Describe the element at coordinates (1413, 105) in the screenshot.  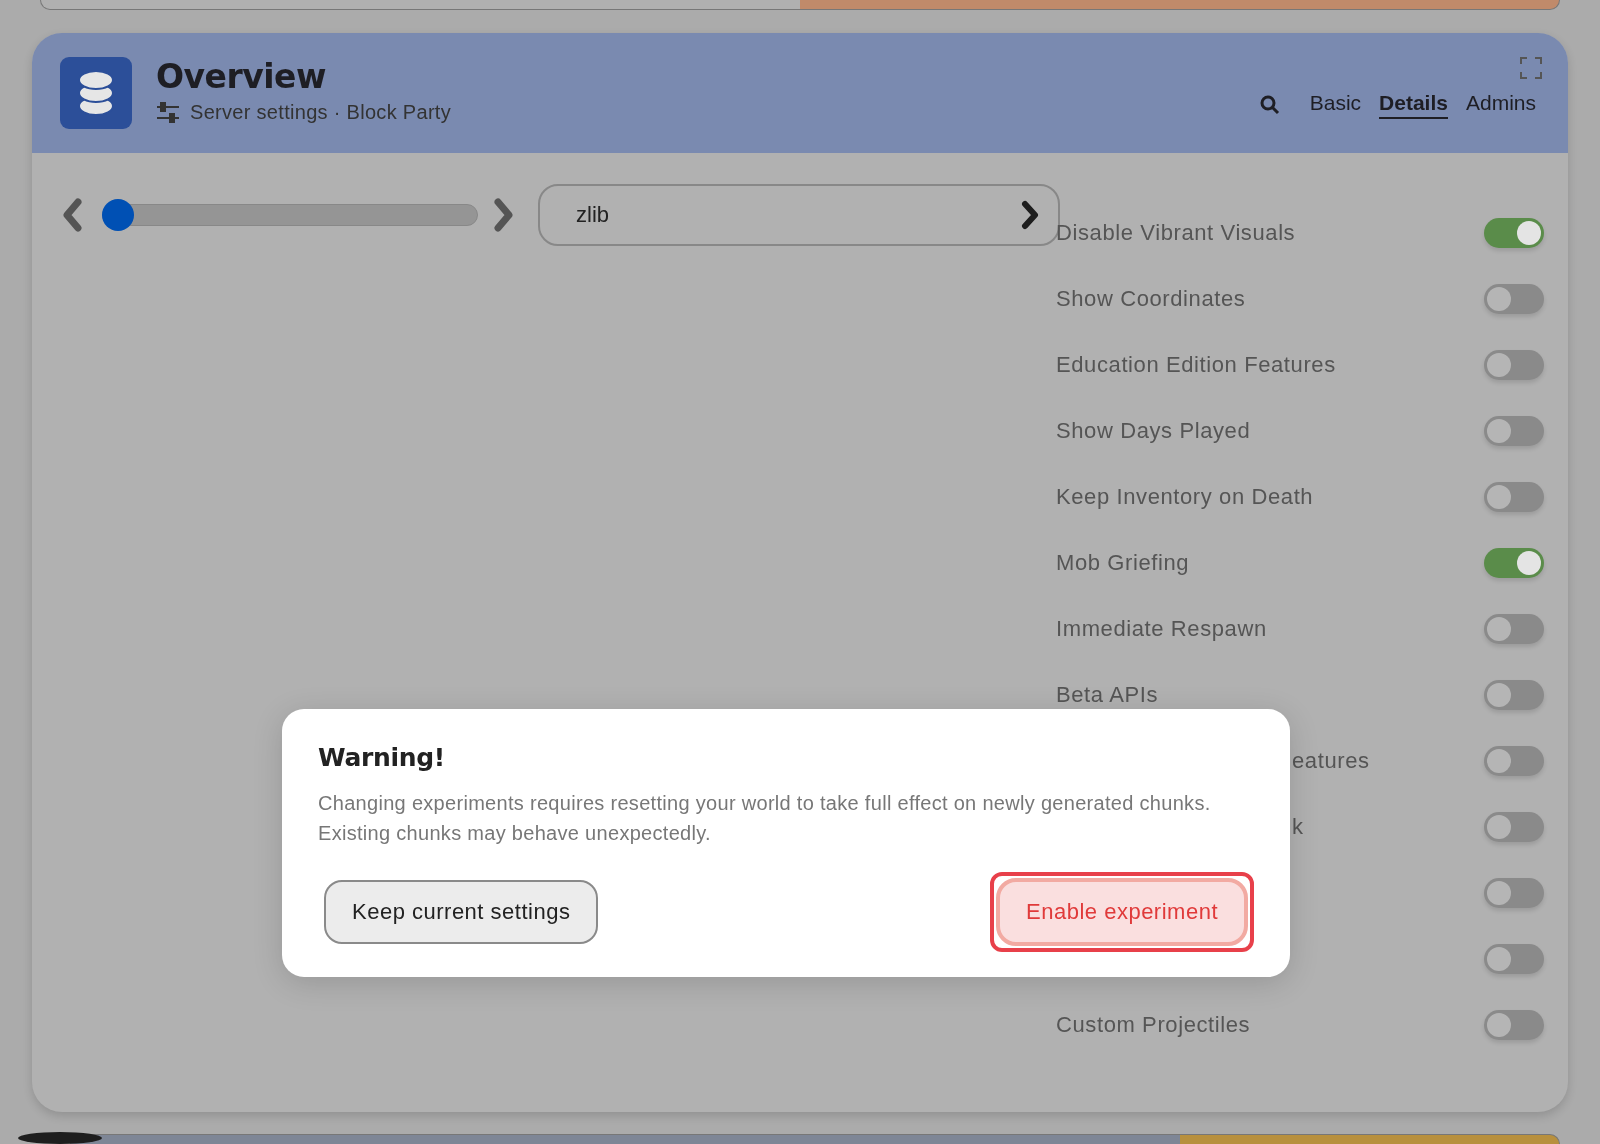
I see `tab: Details` at that location.